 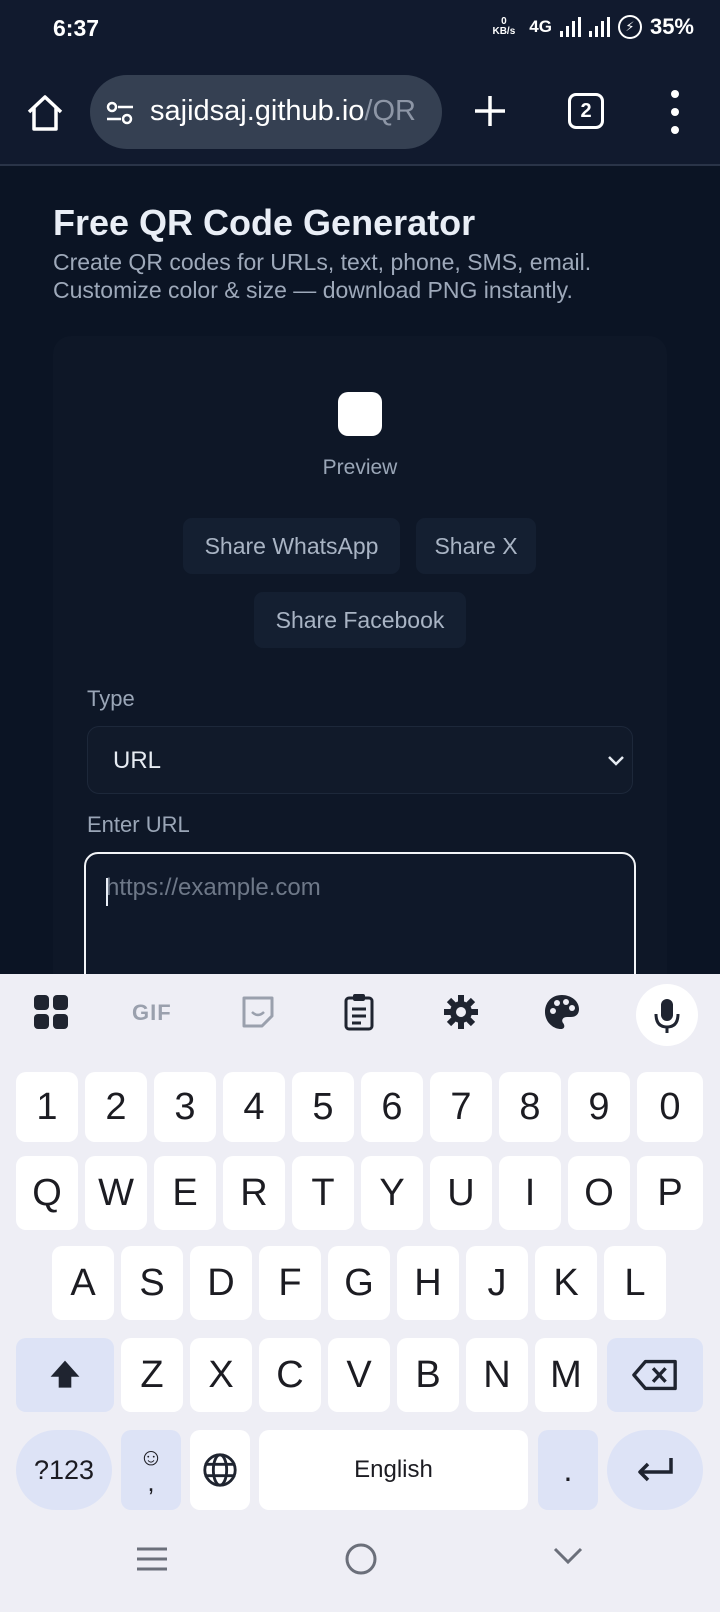 What do you see at coordinates (152, 1375) in the screenshot?
I see `key-z: Z` at bounding box center [152, 1375].